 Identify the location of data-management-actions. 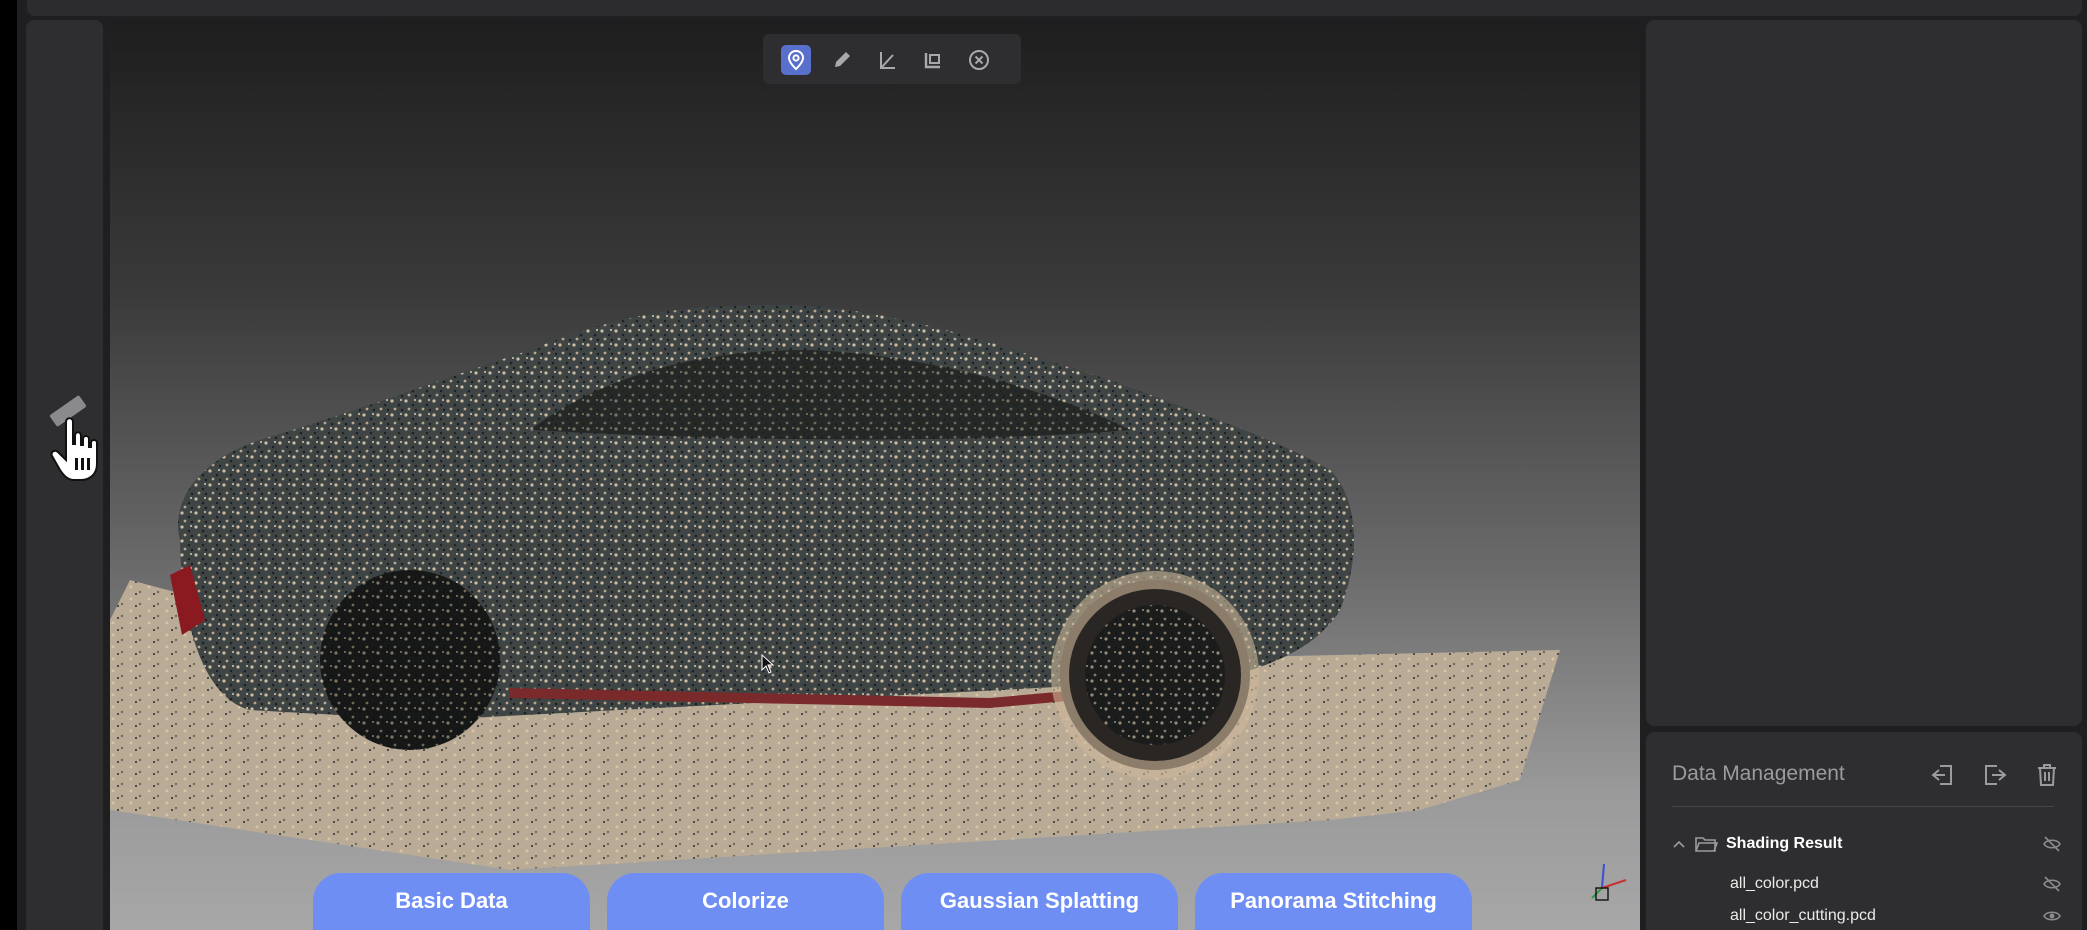
(1995, 775).